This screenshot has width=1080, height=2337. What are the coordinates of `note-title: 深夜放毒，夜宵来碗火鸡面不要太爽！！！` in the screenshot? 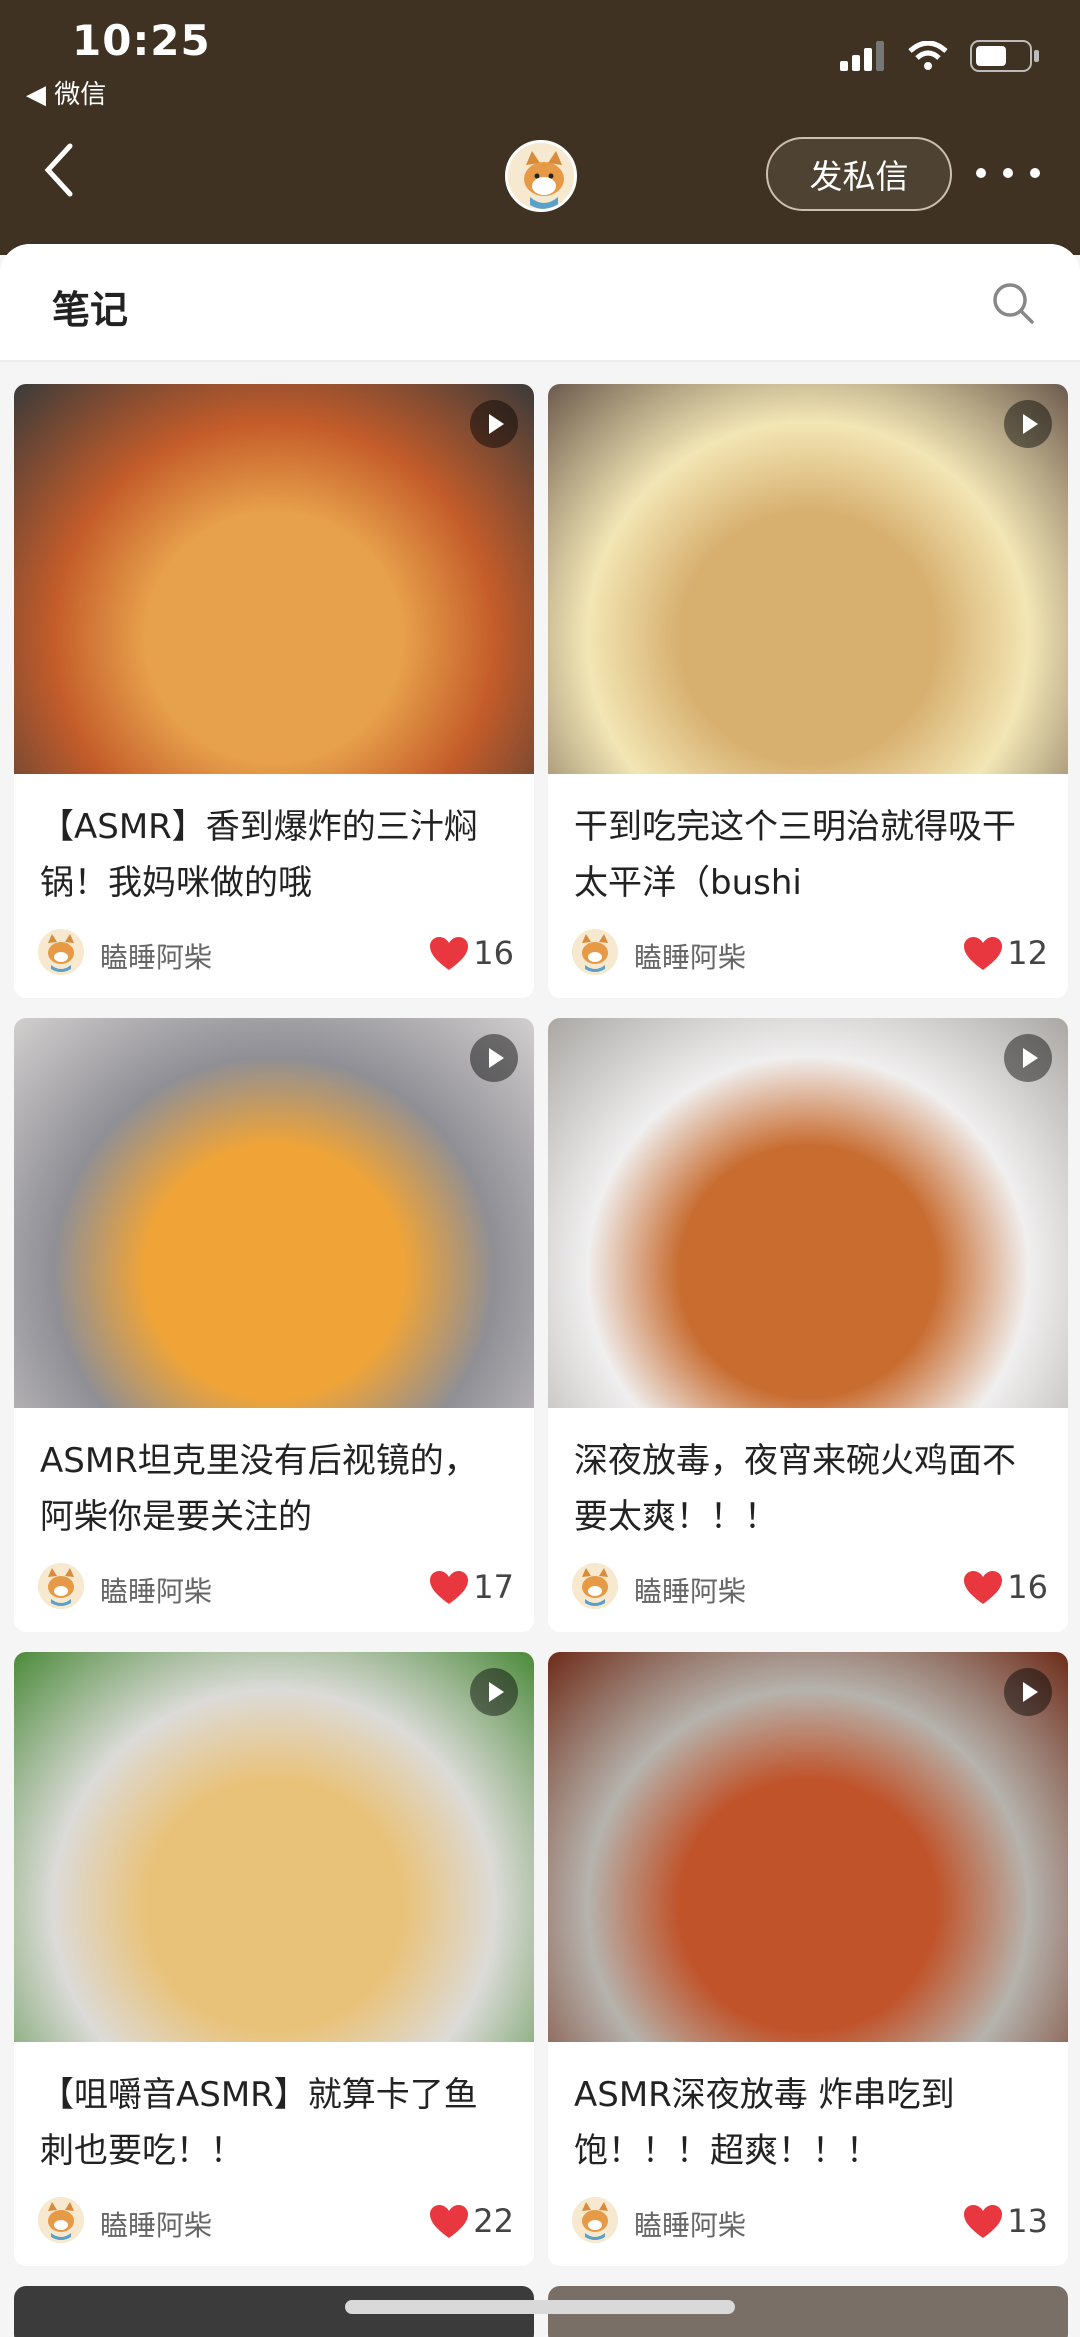 It's located at (795, 1489).